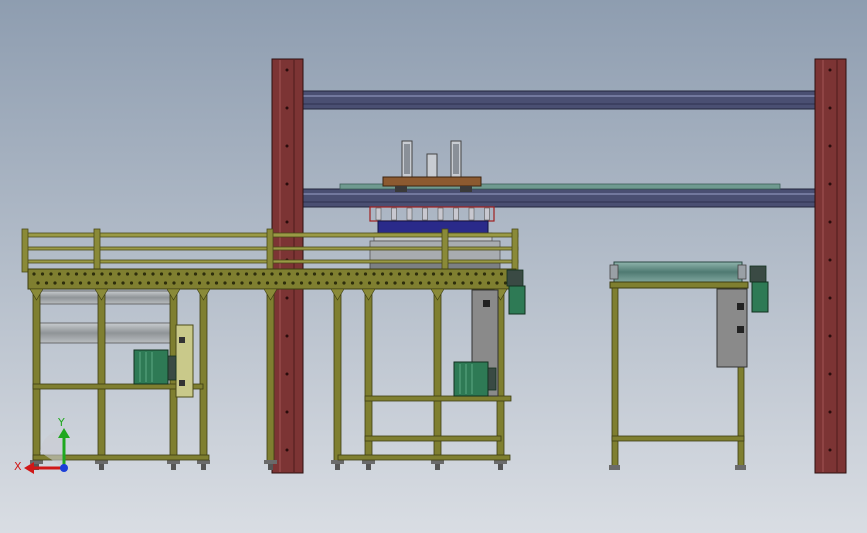 This screenshot has width=867, height=533. What do you see at coordinates (516, 292) in the screenshot?
I see `end-motor-main` at bounding box center [516, 292].